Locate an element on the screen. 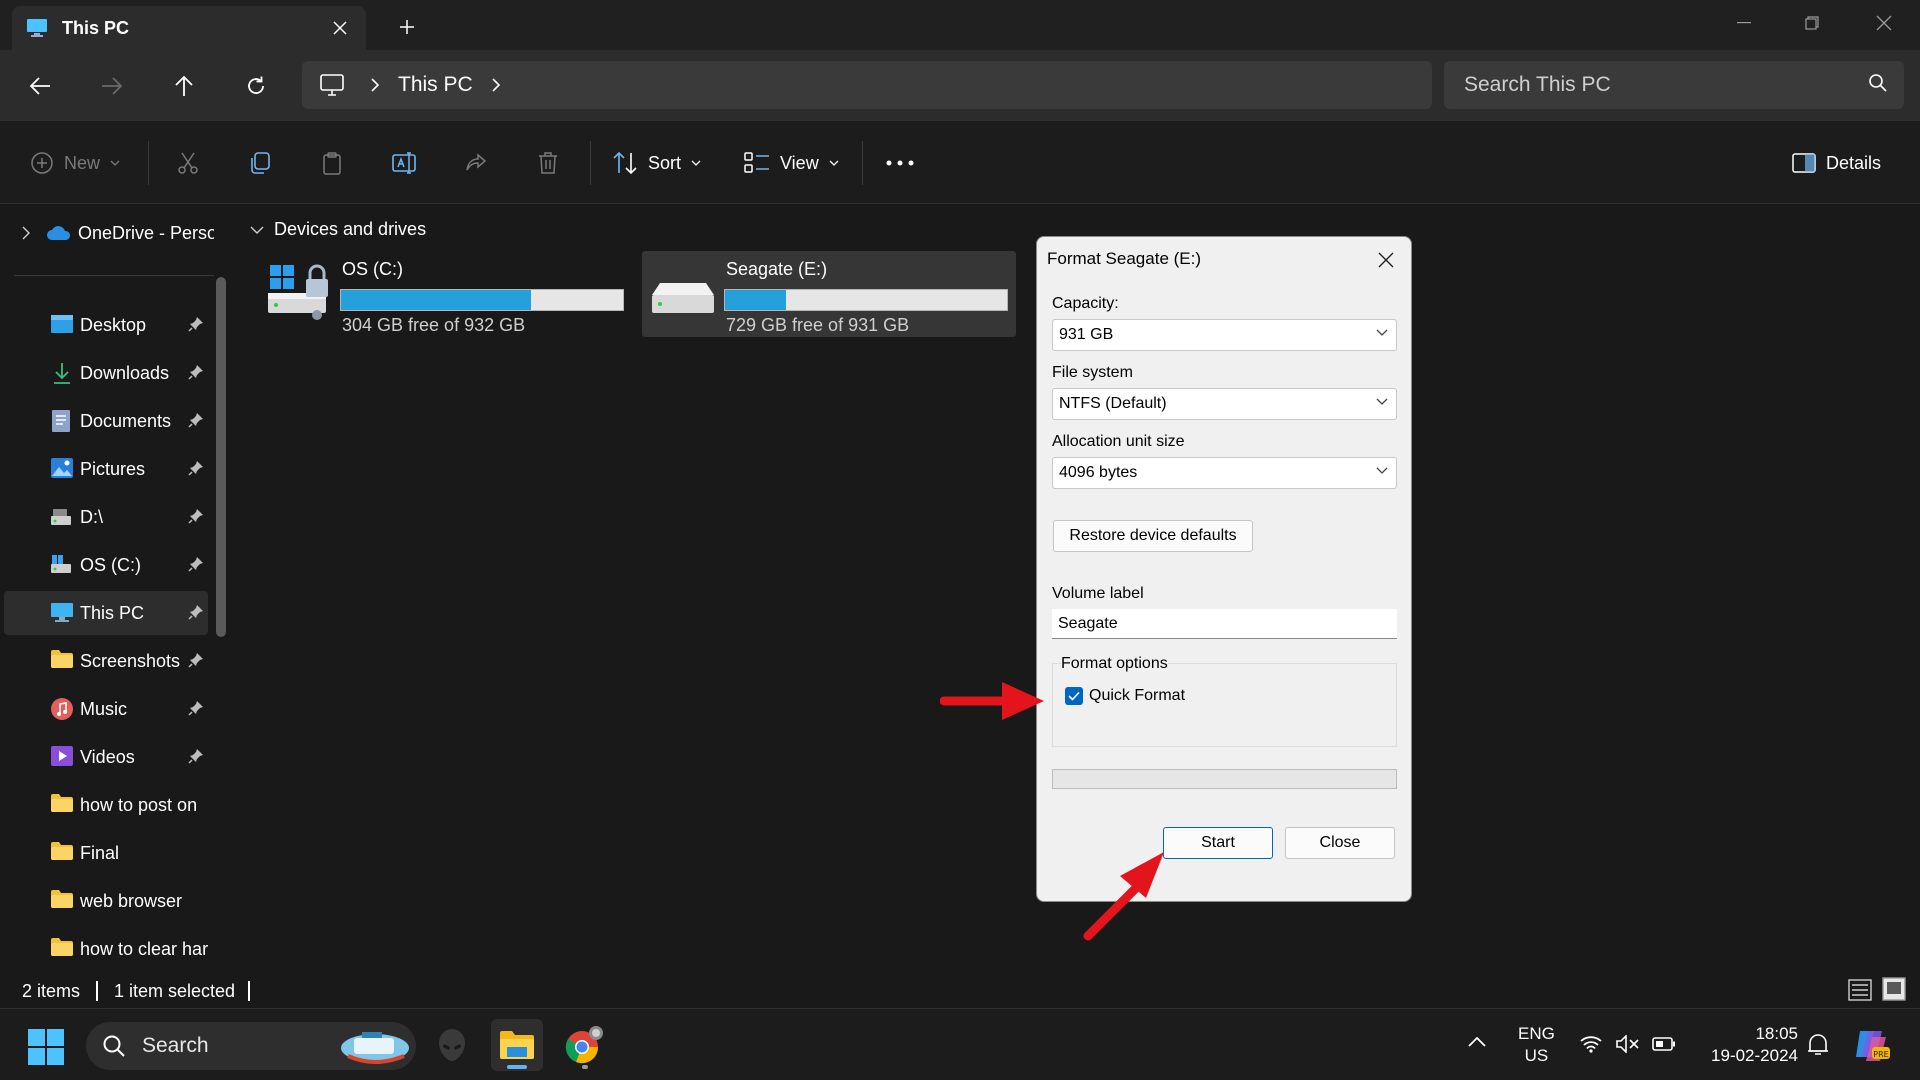 Image resolution: width=1920 pixels, height=1080 pixels. sidebar-item-downloads: Downloads is located at coordinates (106, 373).